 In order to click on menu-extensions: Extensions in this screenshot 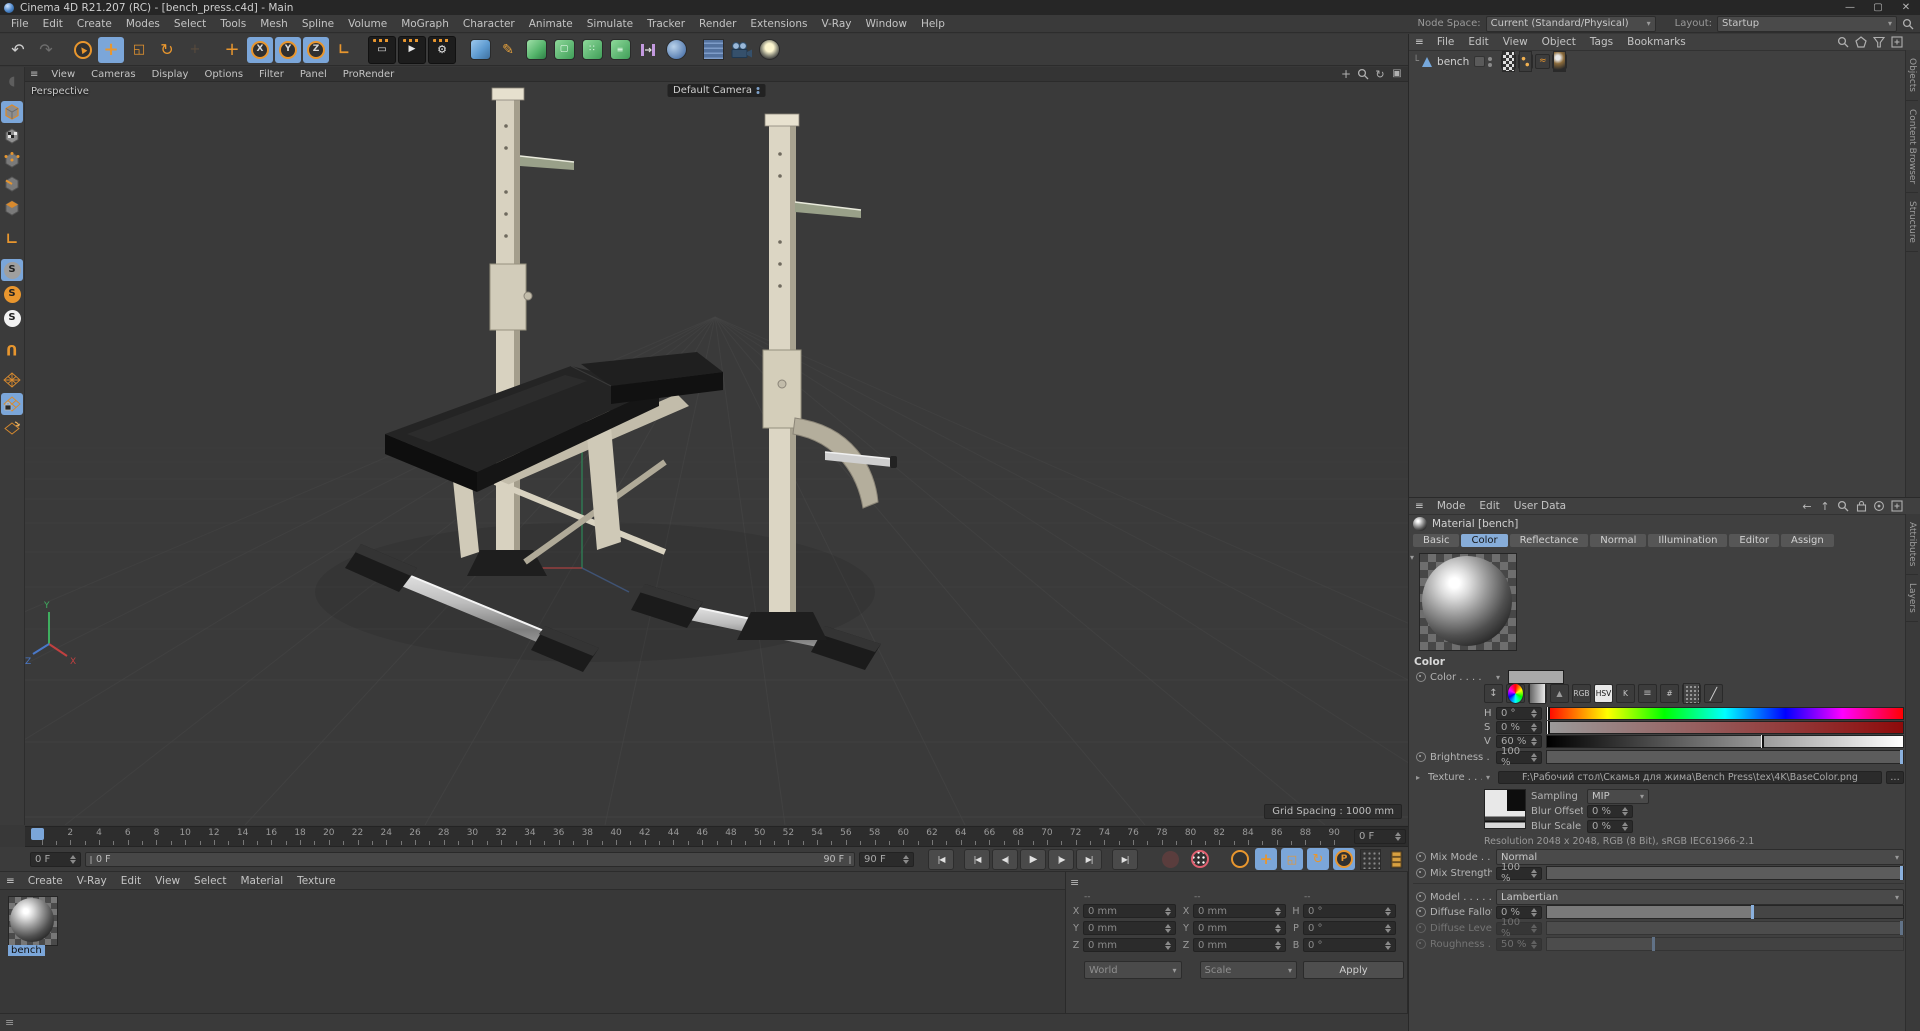, I will do `click(778, 24)`.